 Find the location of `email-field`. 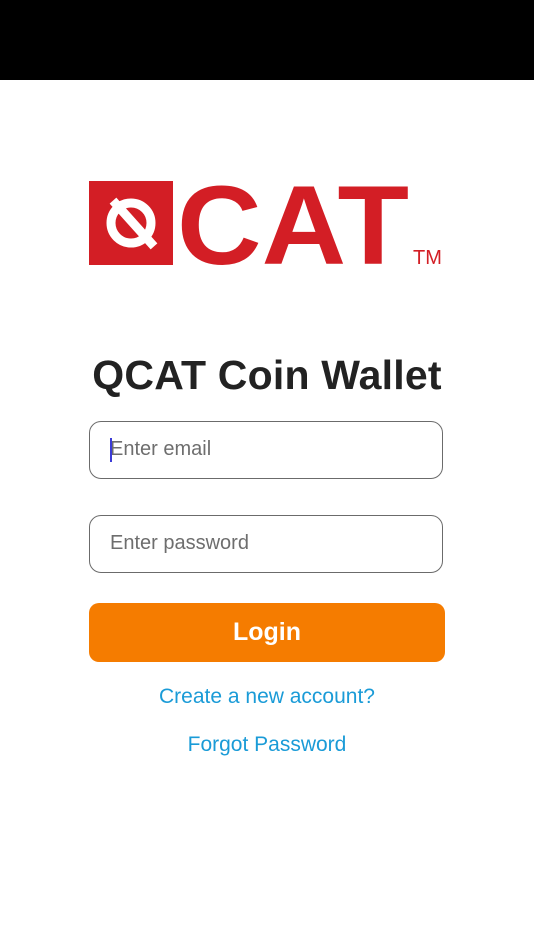

email-field is located at coordinates (266, 450).